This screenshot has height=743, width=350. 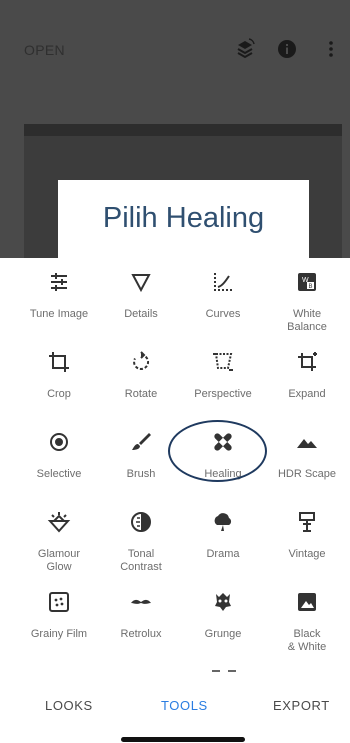 I want to click on tool-black-white: Black & White, so click(x=307, y=622).